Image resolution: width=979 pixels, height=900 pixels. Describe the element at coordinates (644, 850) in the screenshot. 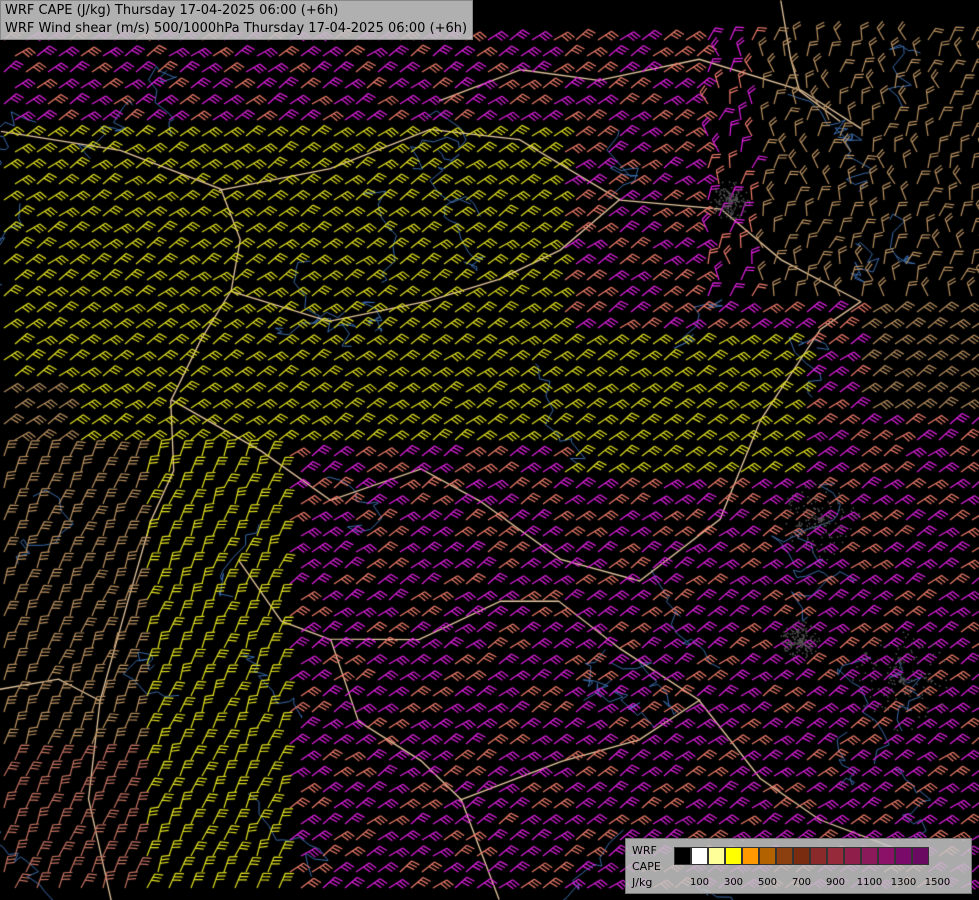

I see `legend-model: WRF` at that location.